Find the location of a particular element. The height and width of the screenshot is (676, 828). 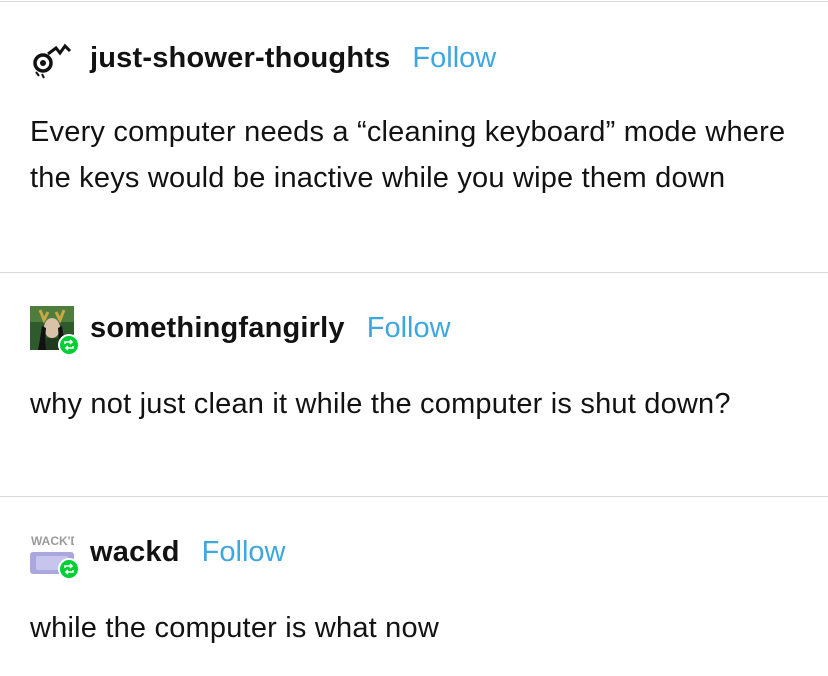

username: somethingfangirly is located at coordinates (217, 328).